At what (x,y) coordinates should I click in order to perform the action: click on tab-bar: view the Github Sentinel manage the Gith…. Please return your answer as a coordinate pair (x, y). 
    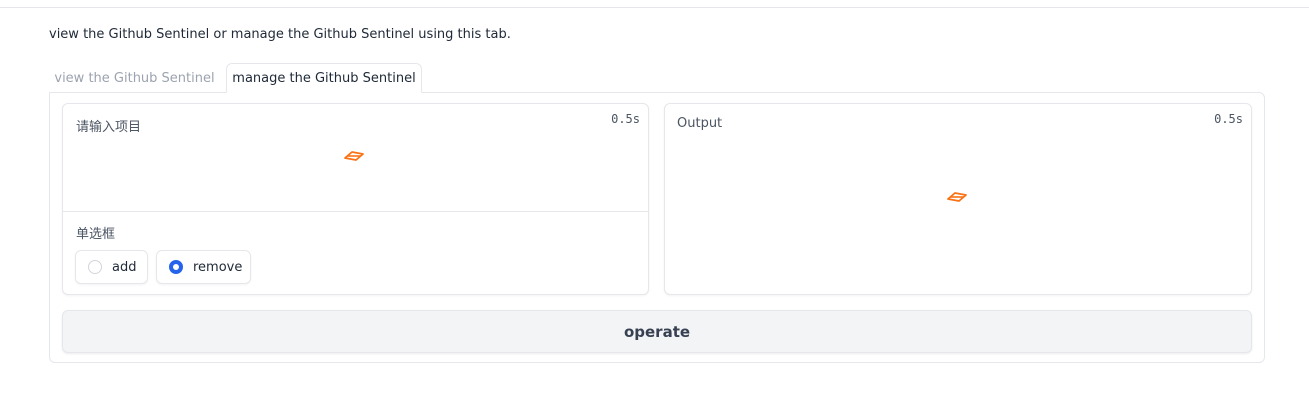
    Looking at the image, I should click on (235, 78).